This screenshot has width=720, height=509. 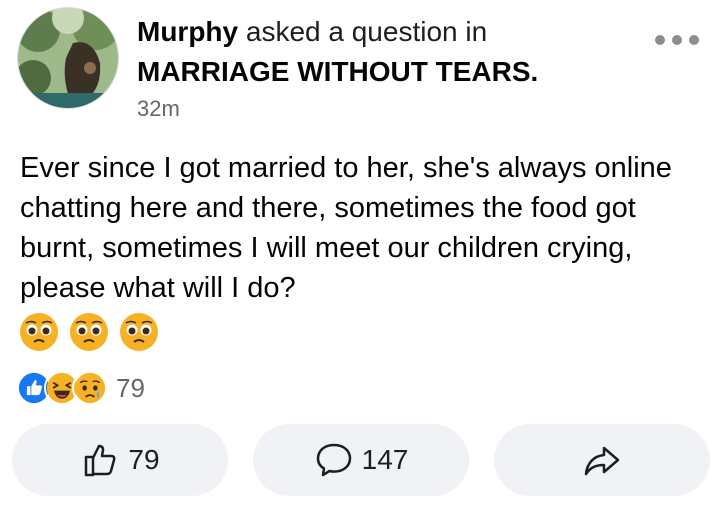 What do you see at coordinates (187, 31) in the screenshot?
I see `author-name: Murphy` at bounding box center [187, 31].